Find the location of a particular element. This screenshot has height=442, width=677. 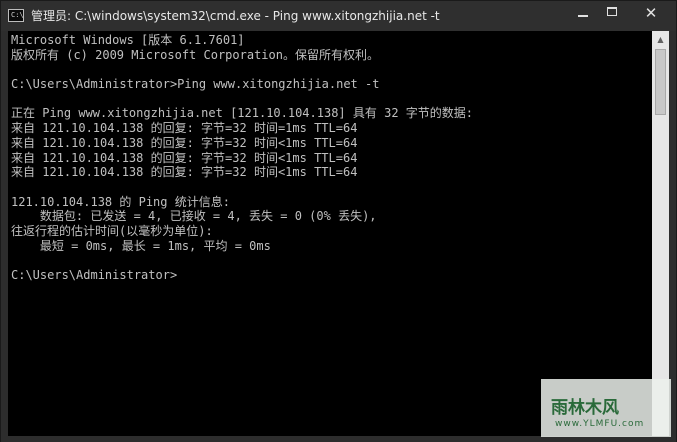

minimize-button is located at coordinates (583, 13).